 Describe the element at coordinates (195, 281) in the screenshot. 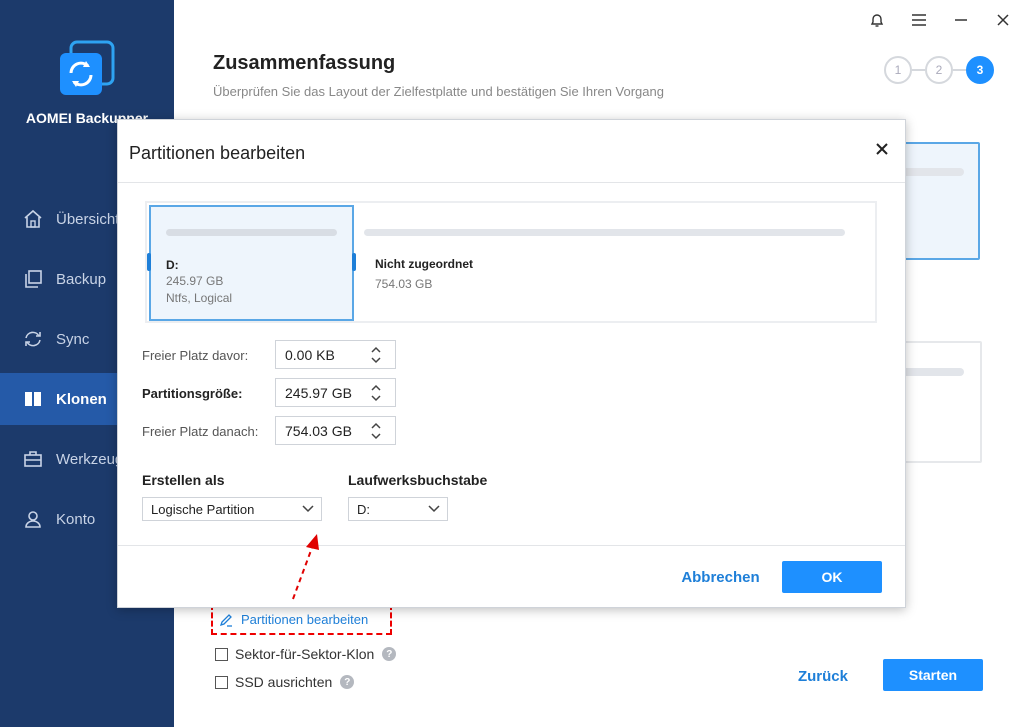

I see `partition-size: 245.97 GB` at that location.